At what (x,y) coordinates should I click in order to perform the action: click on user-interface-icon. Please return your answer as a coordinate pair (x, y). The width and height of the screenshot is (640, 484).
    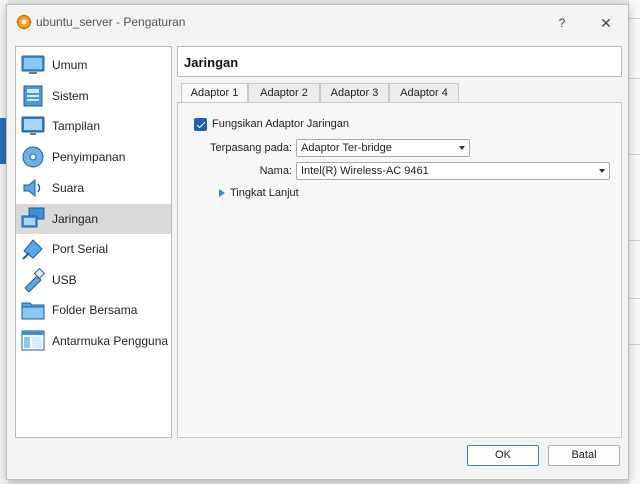
    Looking at the image, I should click on (33, 340).